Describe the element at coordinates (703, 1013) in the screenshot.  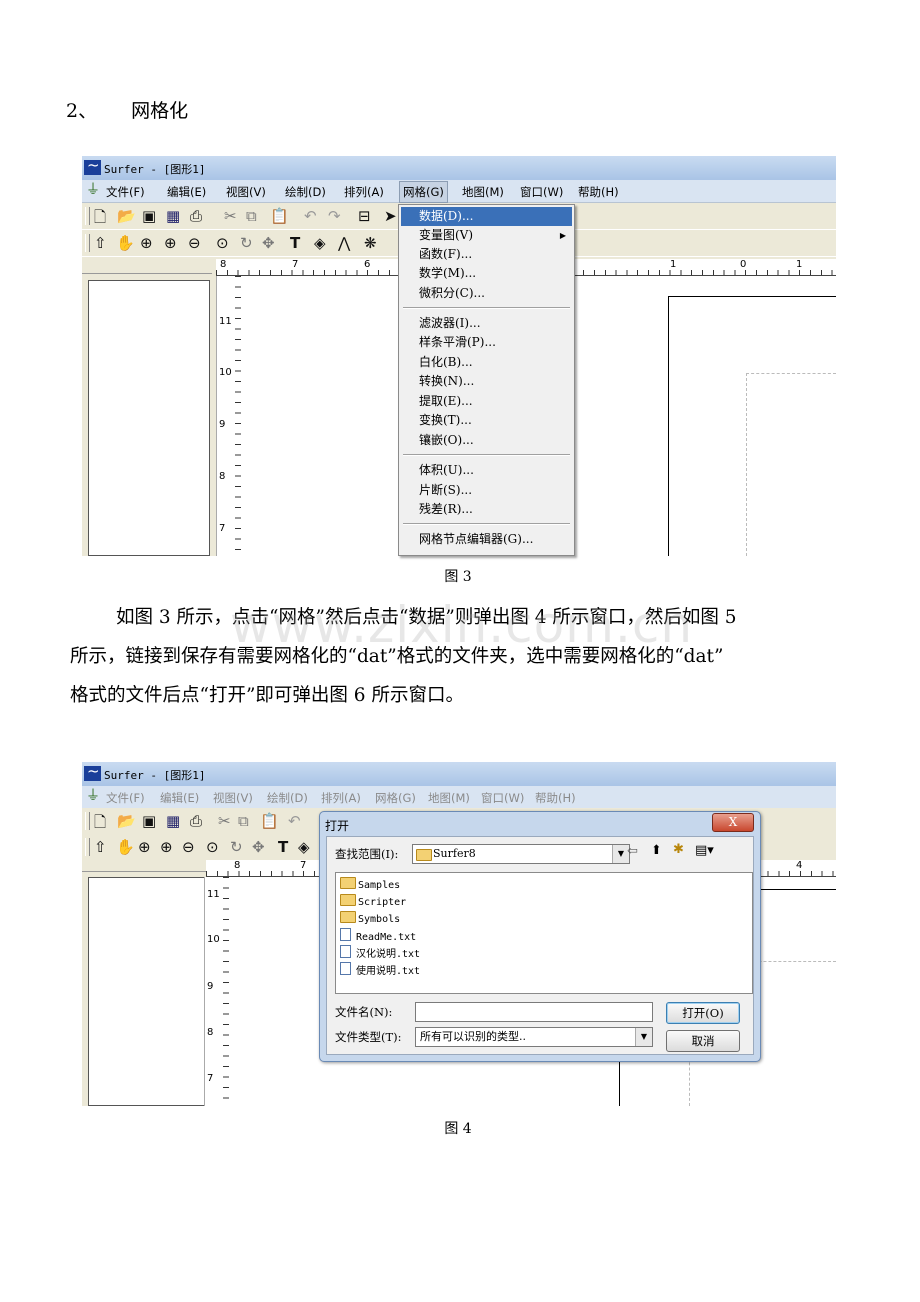
I see `open-button: 打开(O)` at that location.